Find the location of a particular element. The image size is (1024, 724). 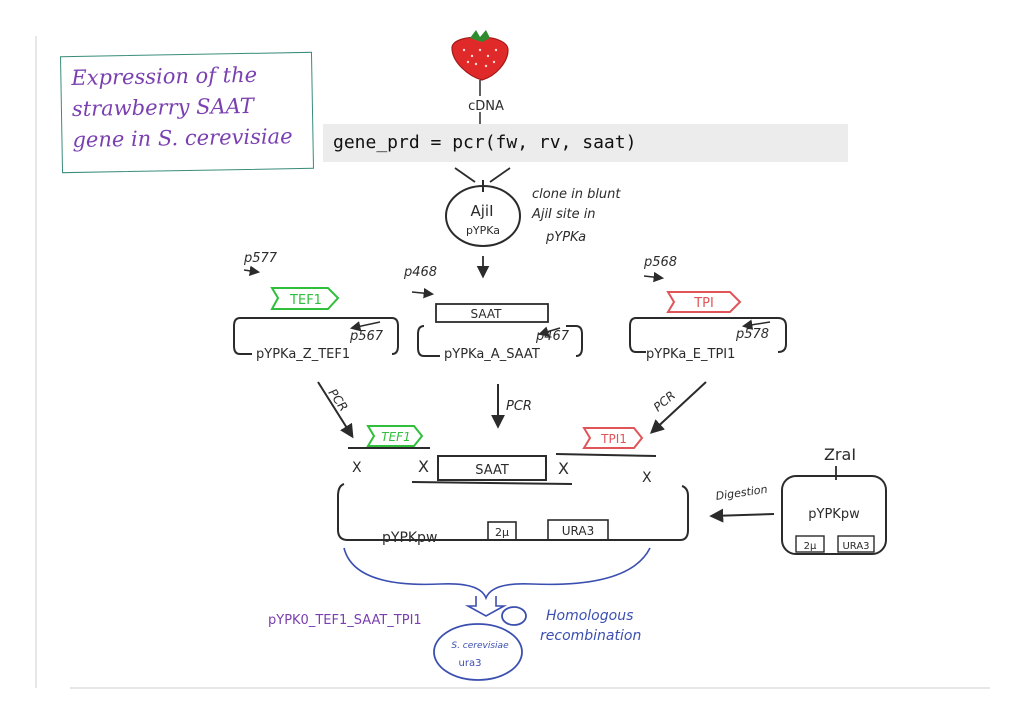

yeast-label-1: S. cerevisiae is located at coordinates (480, 646).